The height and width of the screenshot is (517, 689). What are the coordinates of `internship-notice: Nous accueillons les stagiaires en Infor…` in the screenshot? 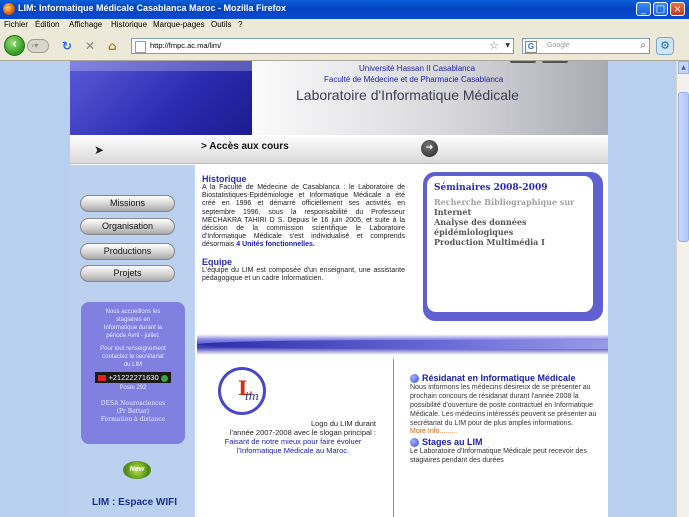 It's located at (133, 373).